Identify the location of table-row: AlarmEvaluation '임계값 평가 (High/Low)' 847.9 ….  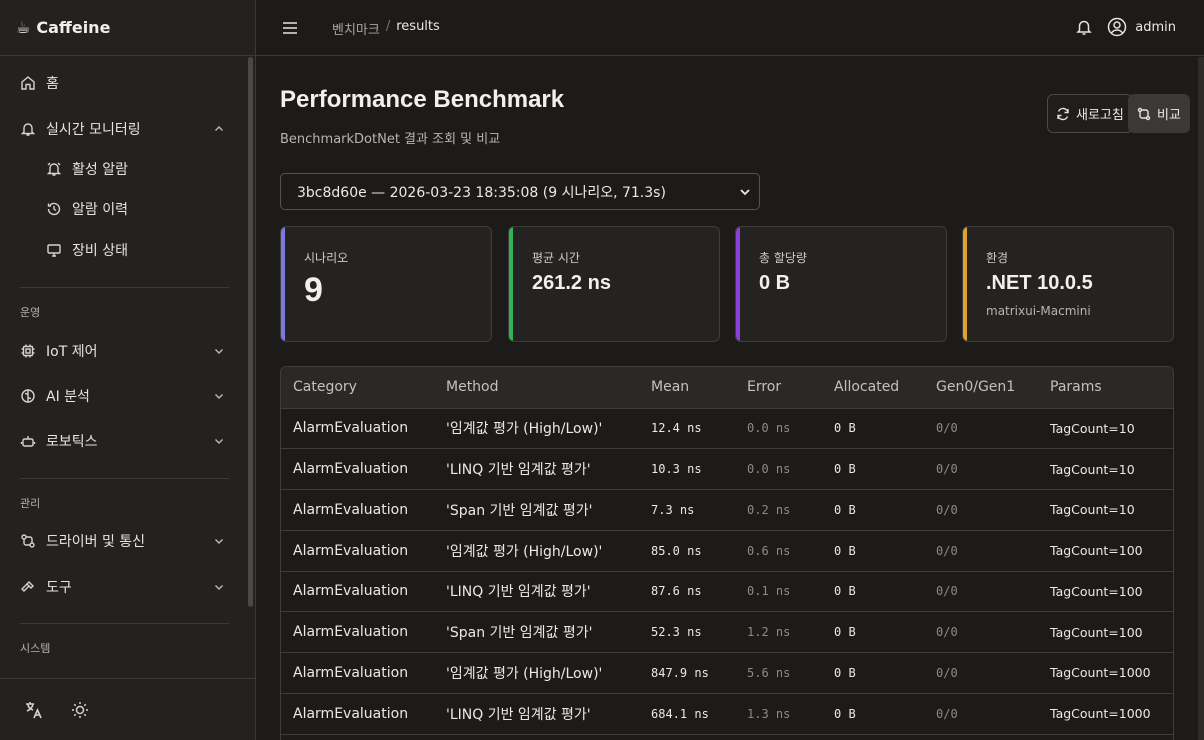
(727, 673).